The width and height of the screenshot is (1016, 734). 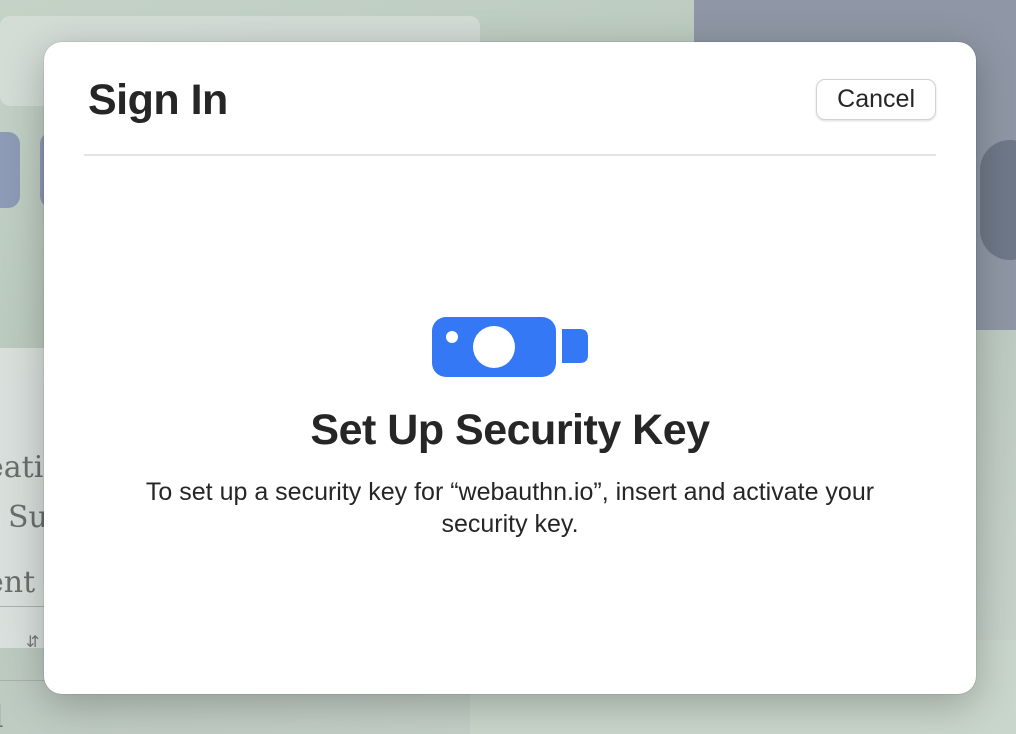 I want to click on dialog-title: Sign In, so click(x=158, y=100).